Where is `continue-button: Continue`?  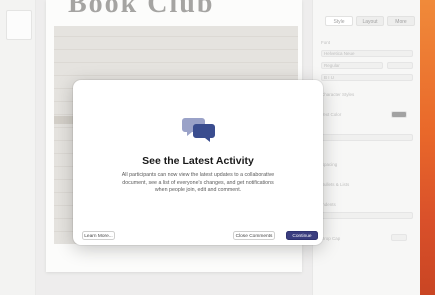
continue-button: Continue is located at coordinates (302, 235).